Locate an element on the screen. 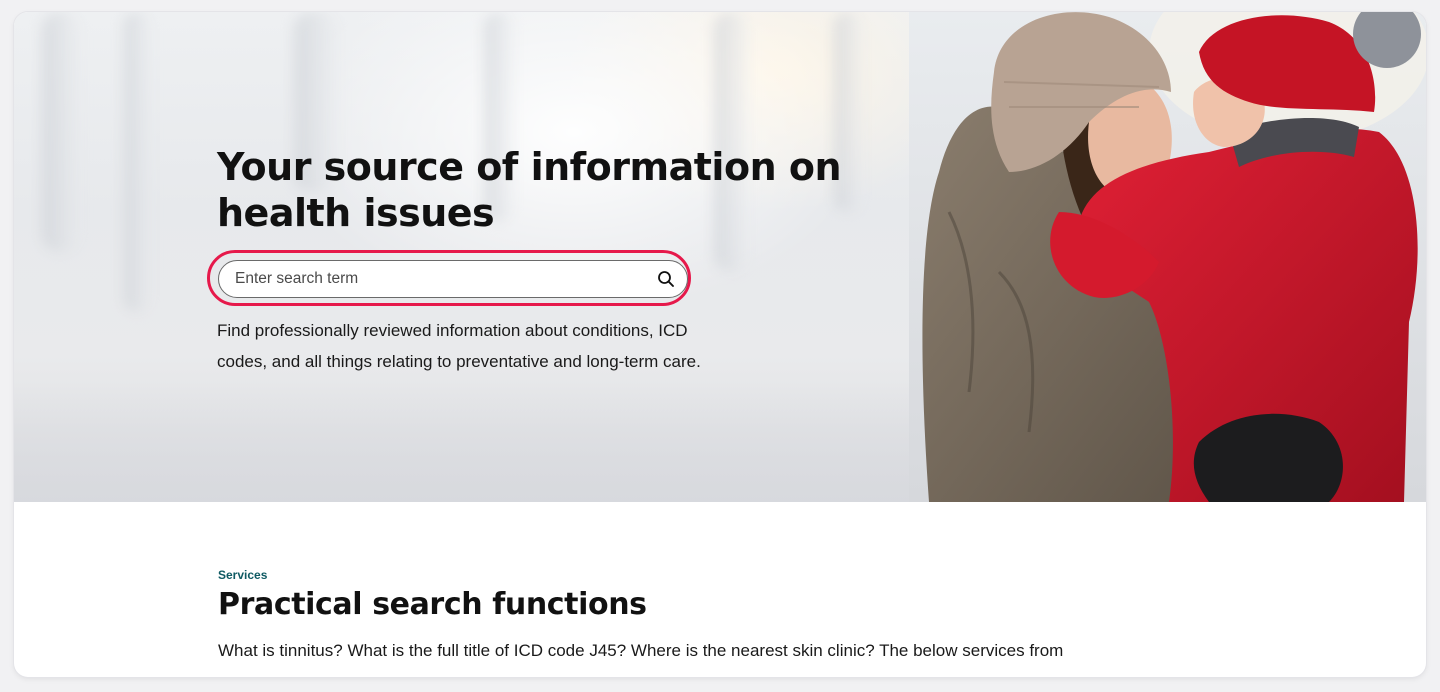  services-title: Practical search functions is located at coordinates (432, 604).